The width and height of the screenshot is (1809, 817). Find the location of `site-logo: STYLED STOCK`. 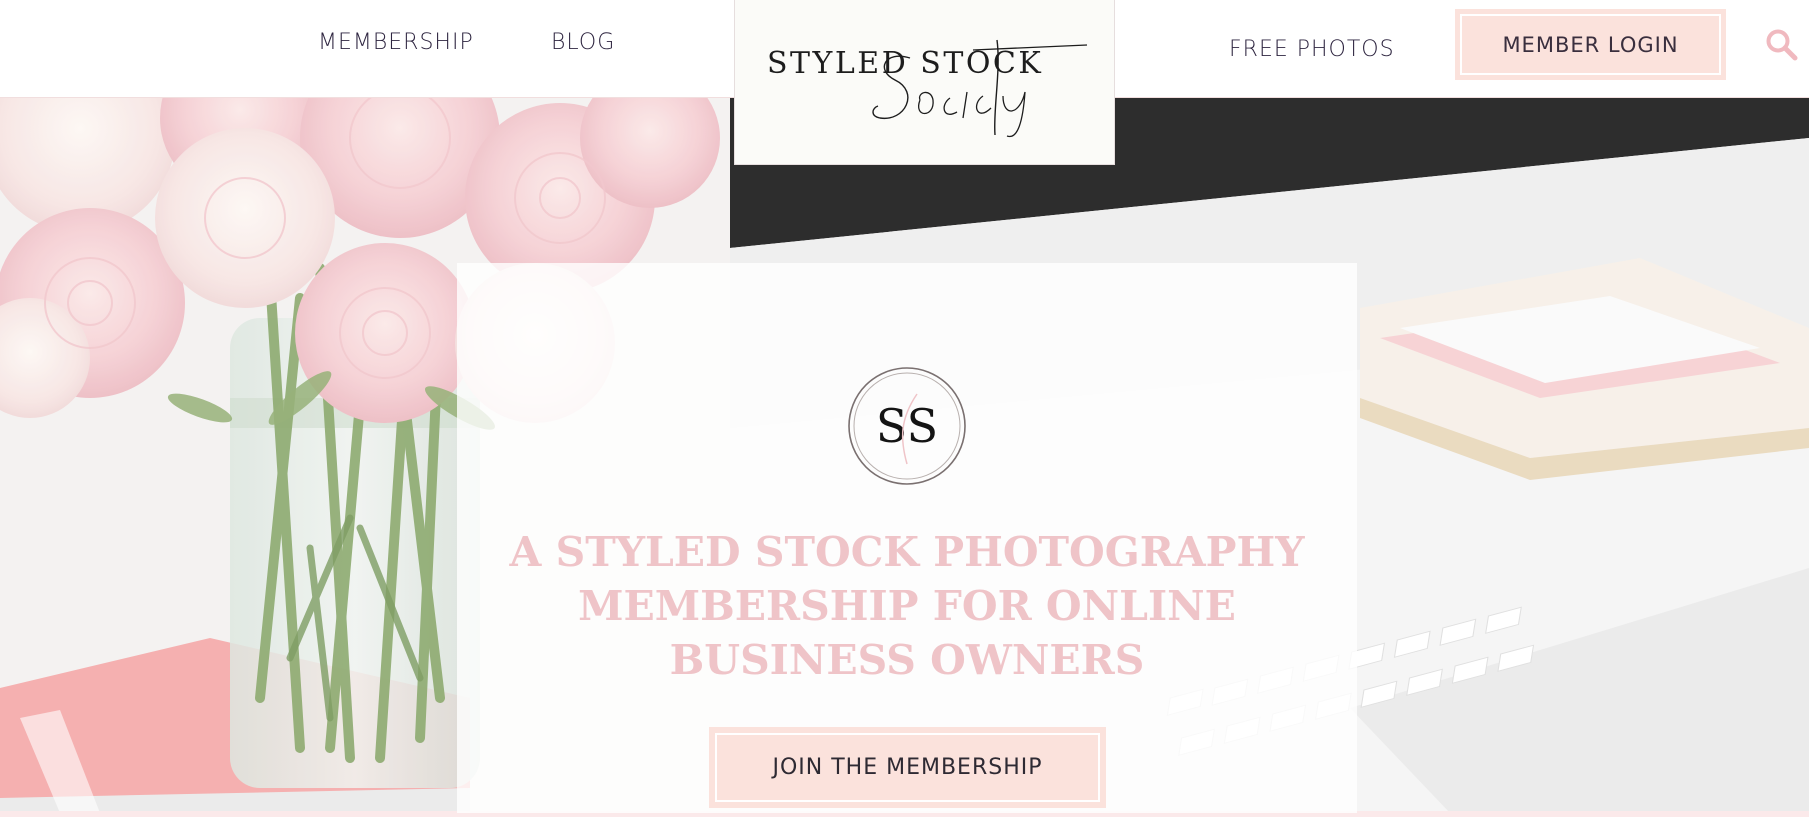

site-logo: STYLED STOCK is located at coordinates (924, 82).